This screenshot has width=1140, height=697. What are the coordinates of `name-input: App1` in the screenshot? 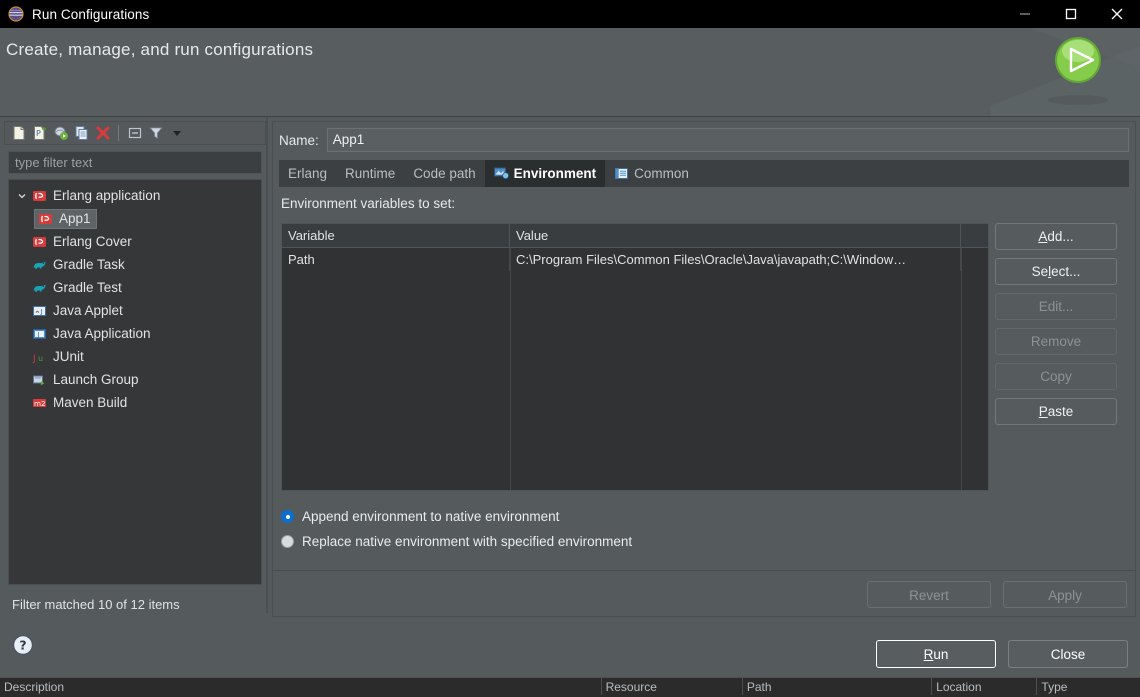 It's located at (727, 140).